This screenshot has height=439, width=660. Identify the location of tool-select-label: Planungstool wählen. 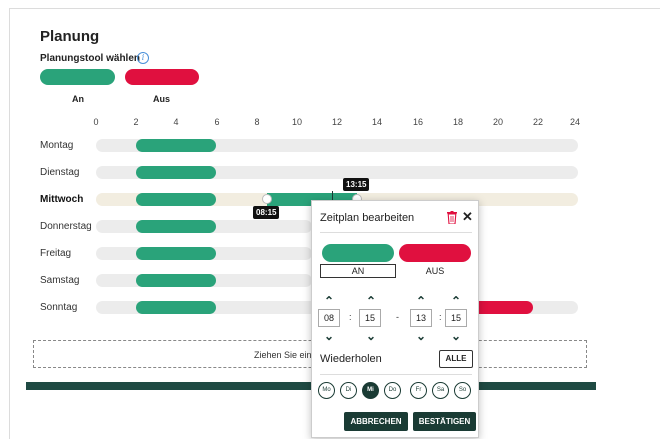
(90, 58).